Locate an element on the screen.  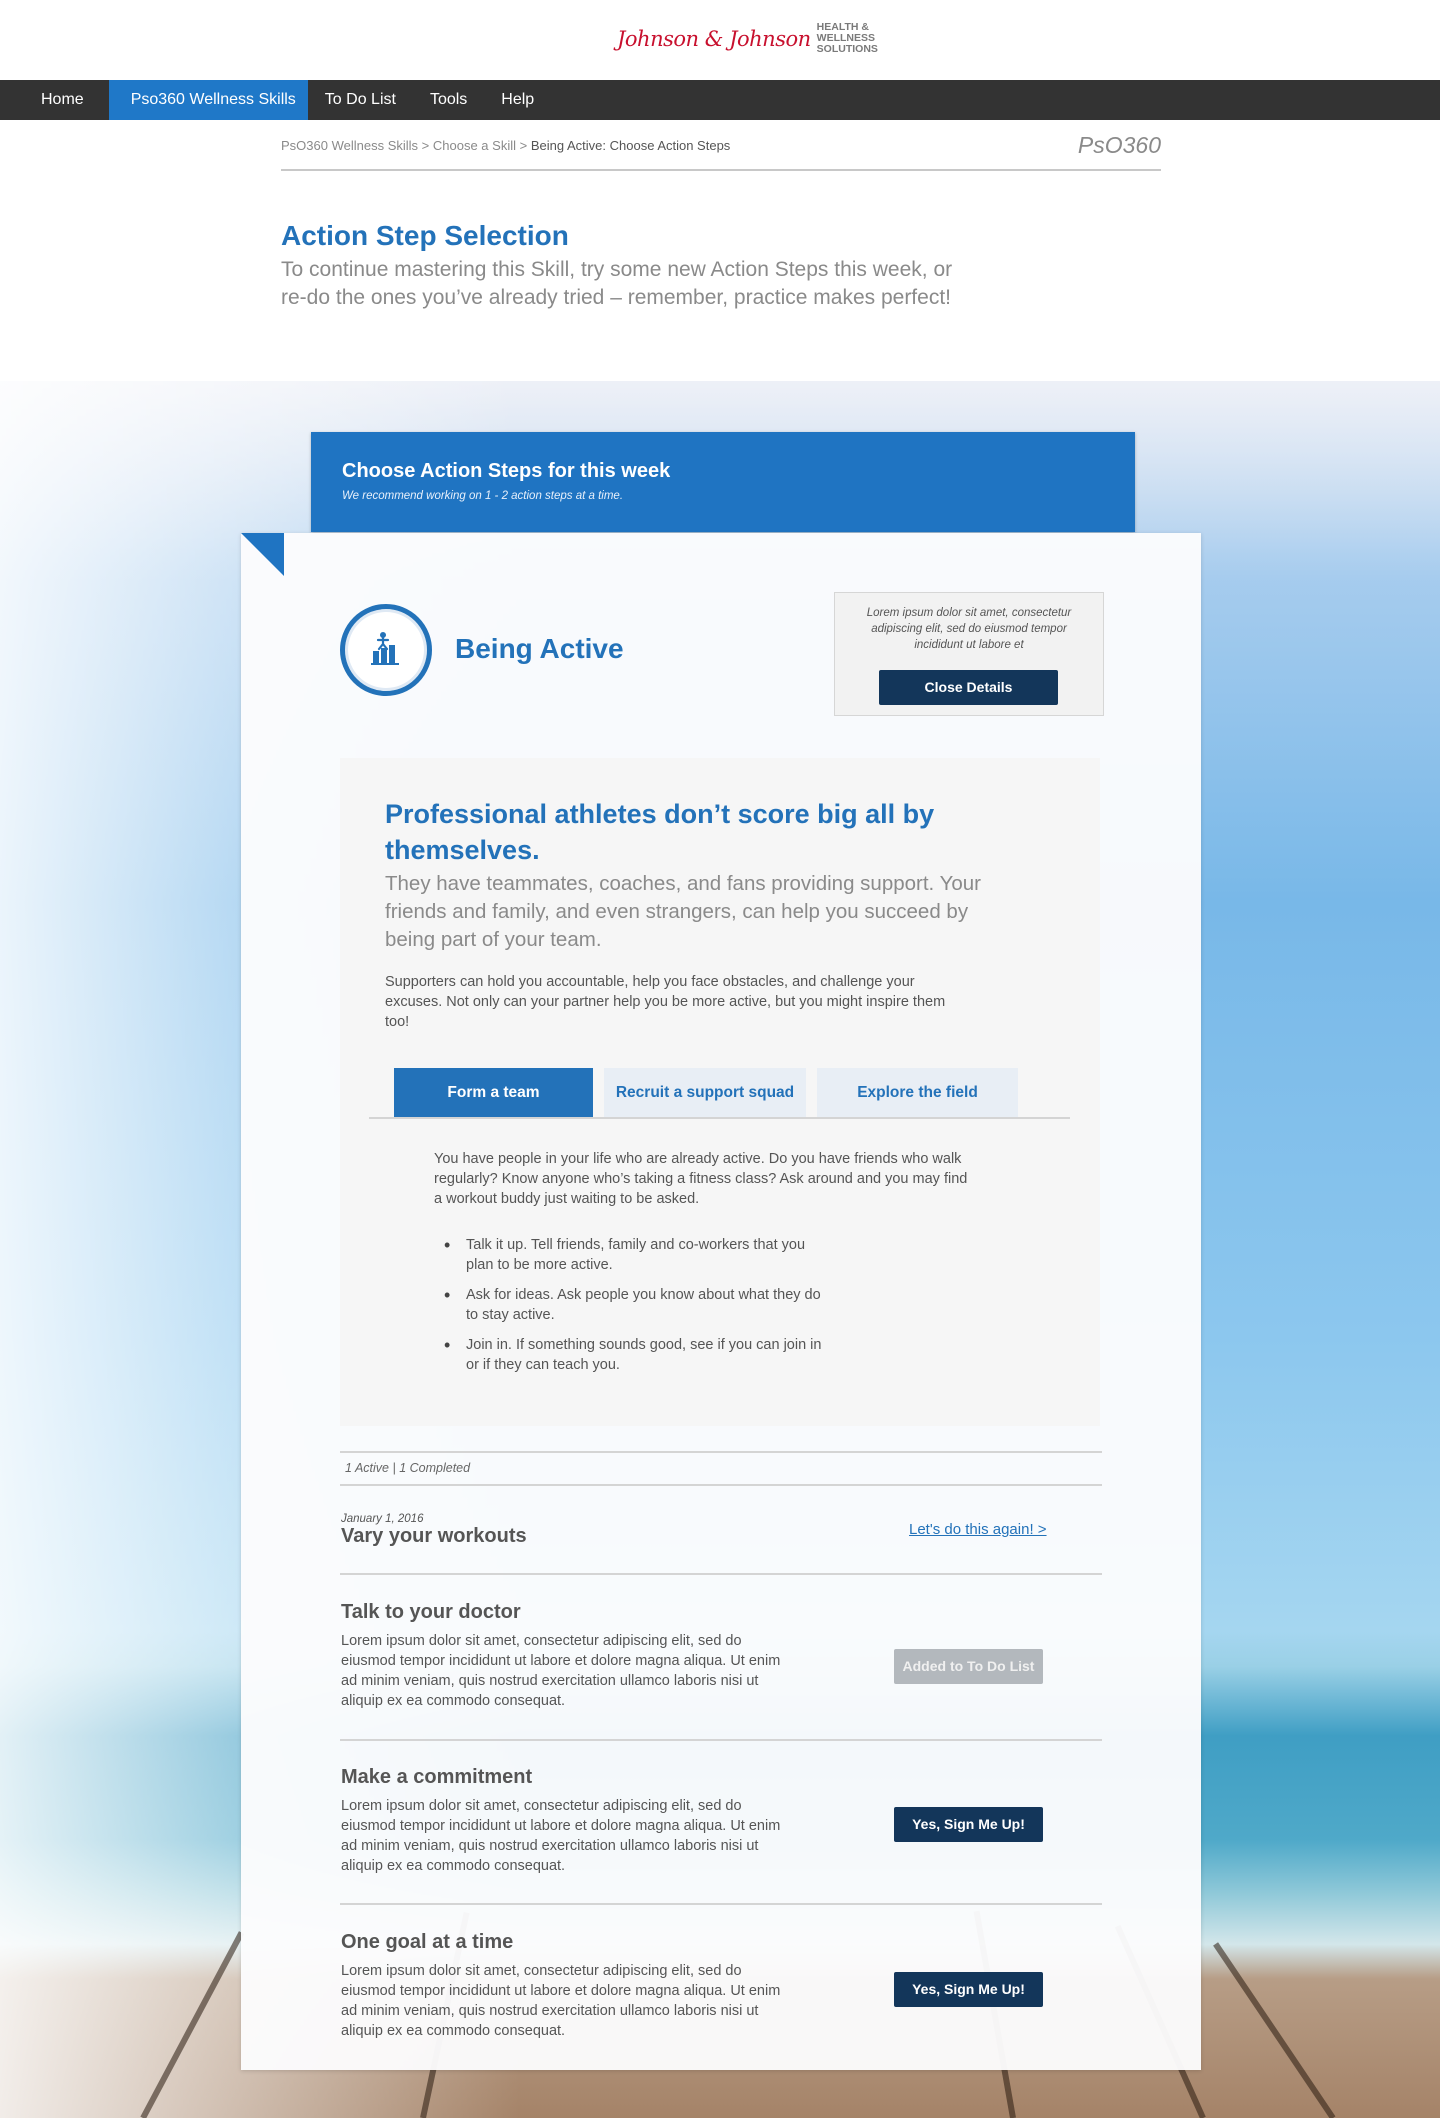
tab-form-a-team: Form a team is located at coordinates (493, 1092).